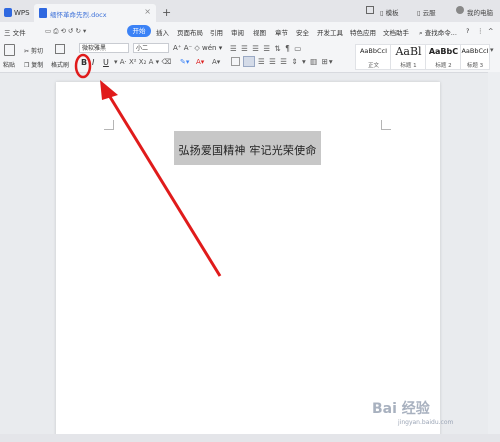 This screenshot has width=500, height=442. What do you see at coordinates (109, 90) in the screenshot?
I see `annotation-arrow-head` at bounding box center [109, 90].